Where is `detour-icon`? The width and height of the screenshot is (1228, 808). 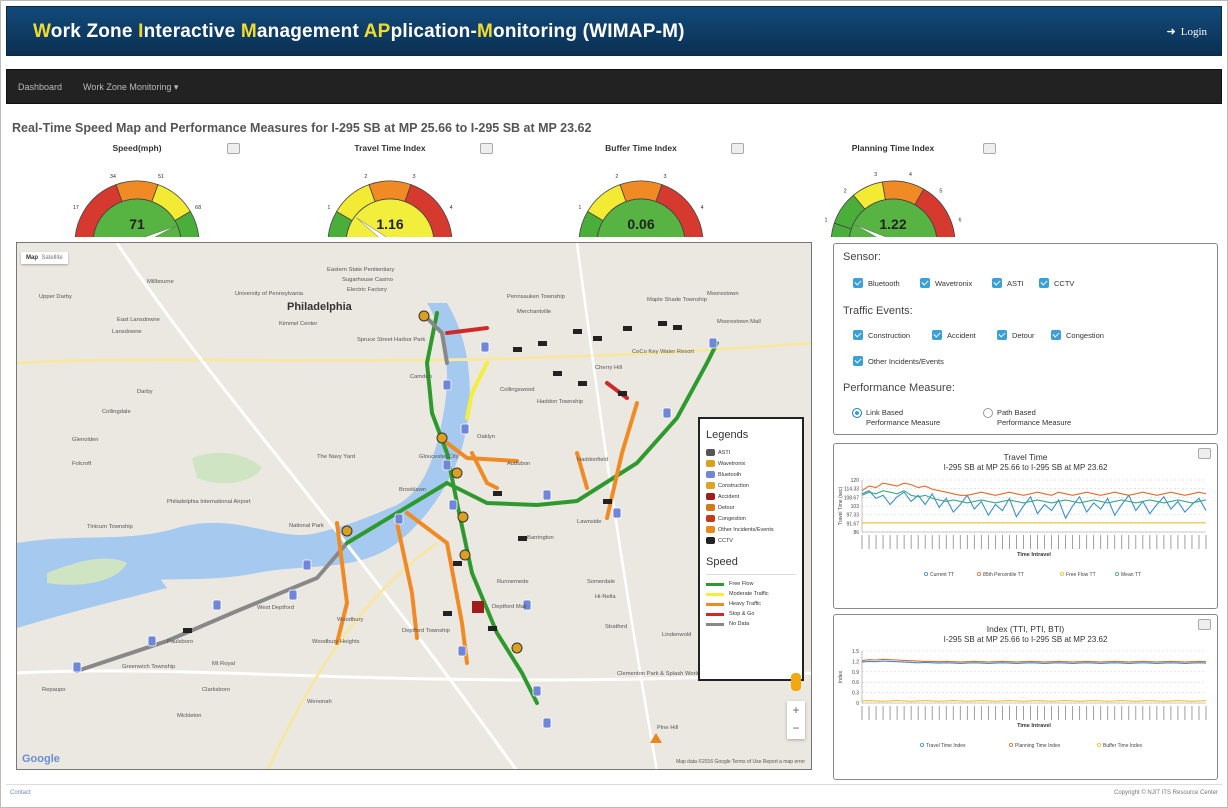 detour-icon is located at coordinates (710, 507).